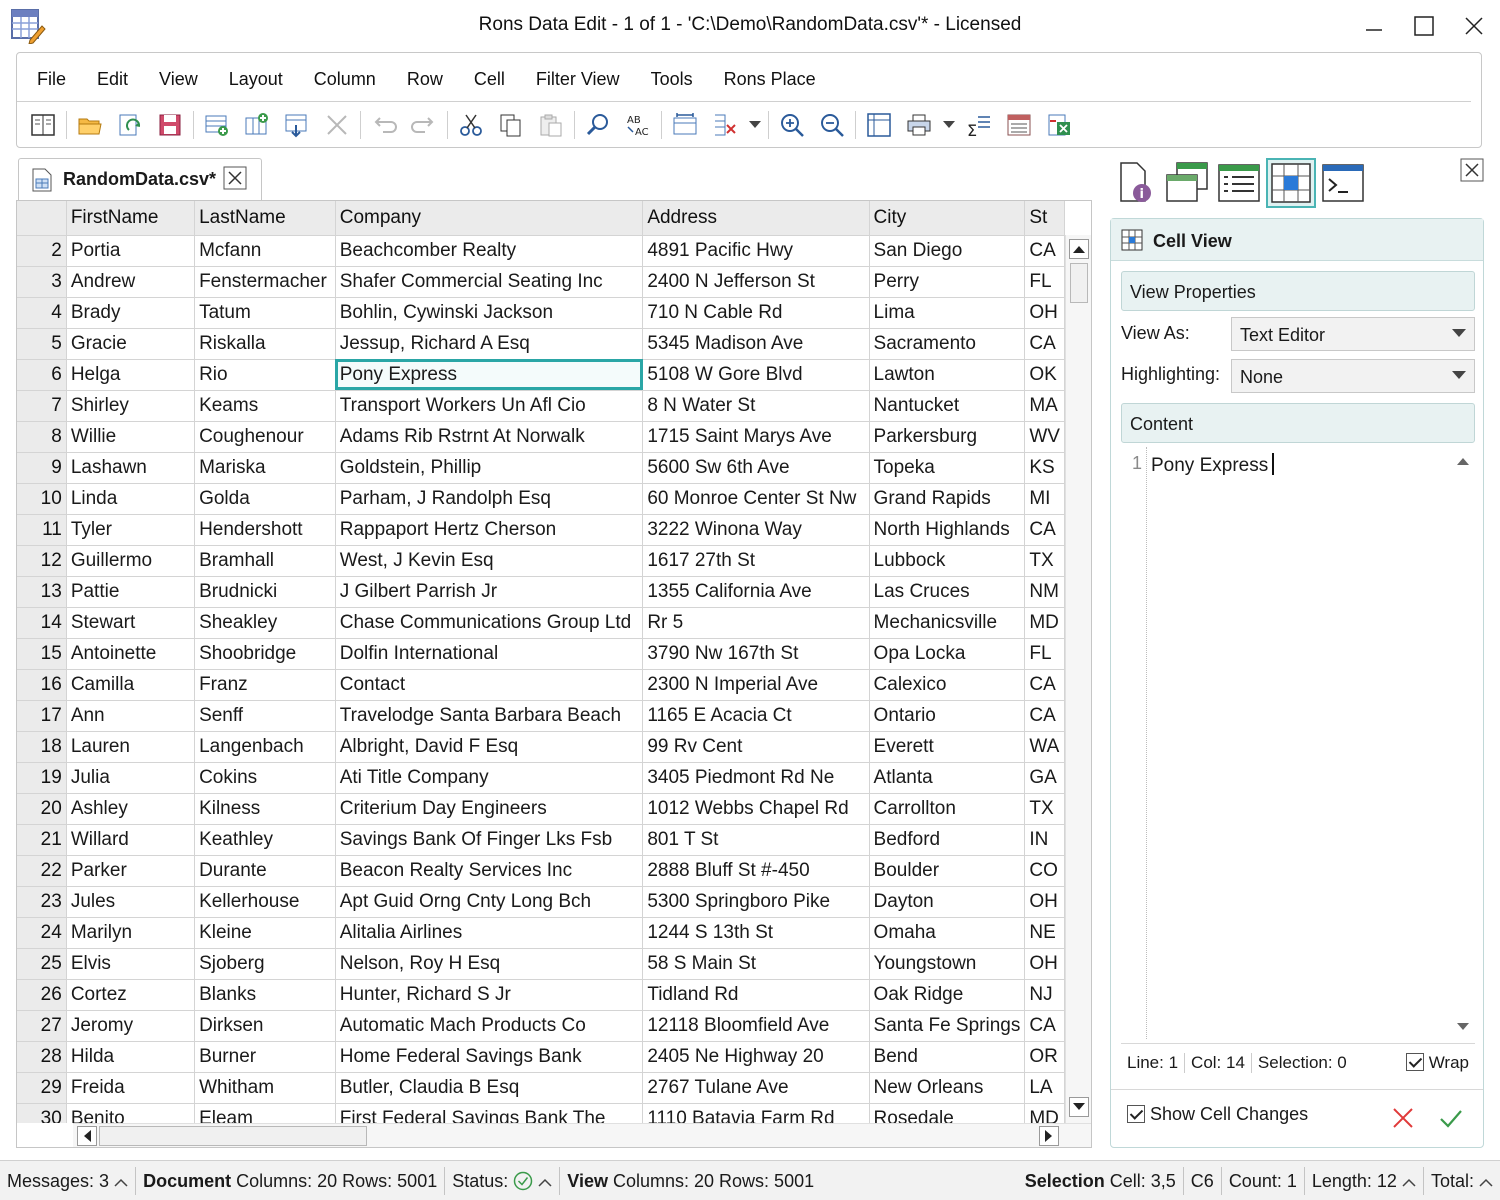  I want to click on grid-cell: NM, so click(1044, 592).